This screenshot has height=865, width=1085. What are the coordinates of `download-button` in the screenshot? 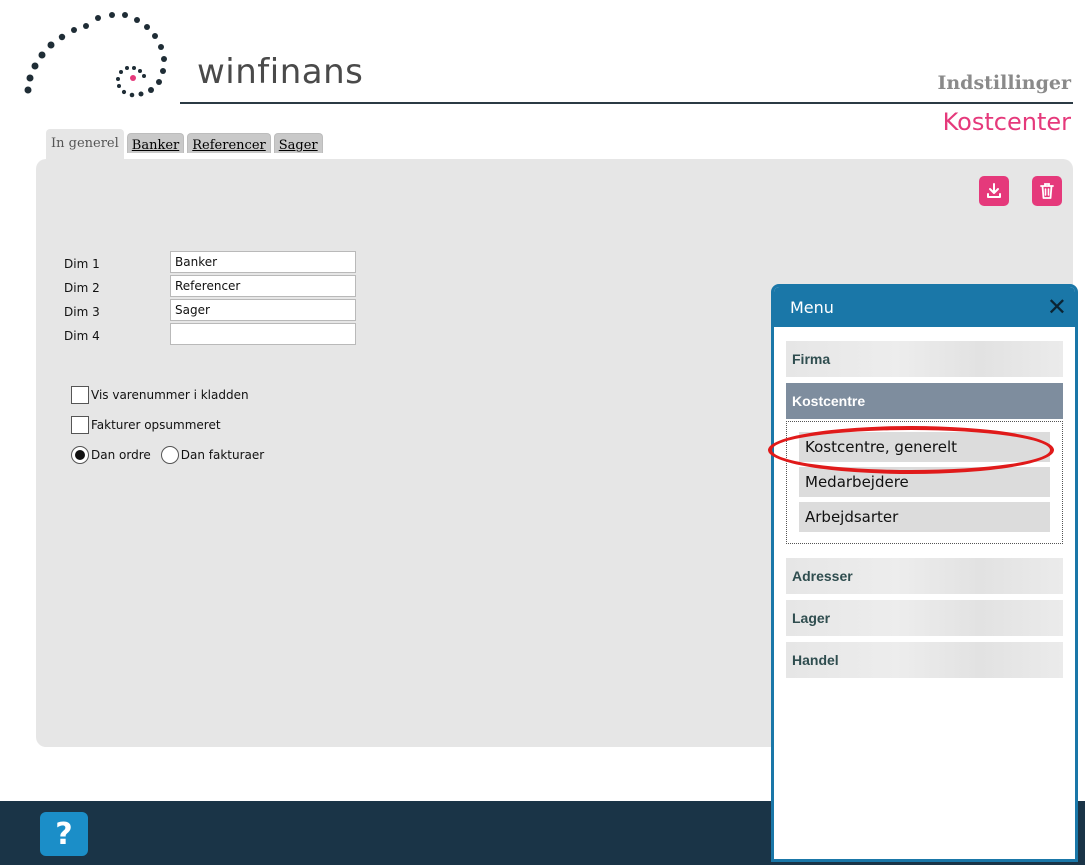 It's located at (994, 191).